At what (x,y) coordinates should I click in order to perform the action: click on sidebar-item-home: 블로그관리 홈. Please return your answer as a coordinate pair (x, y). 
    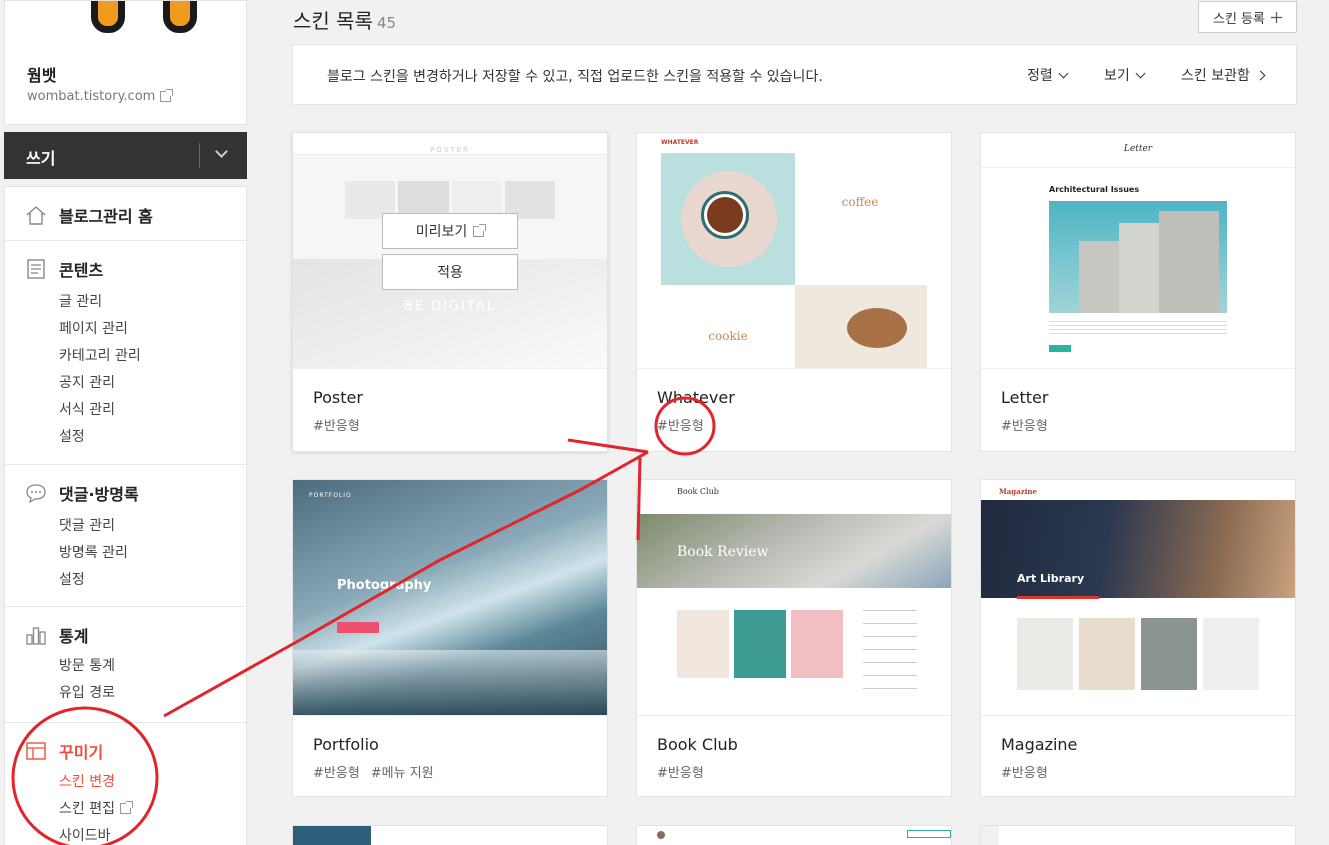
    Looking at the image, I should click on (89, 215).